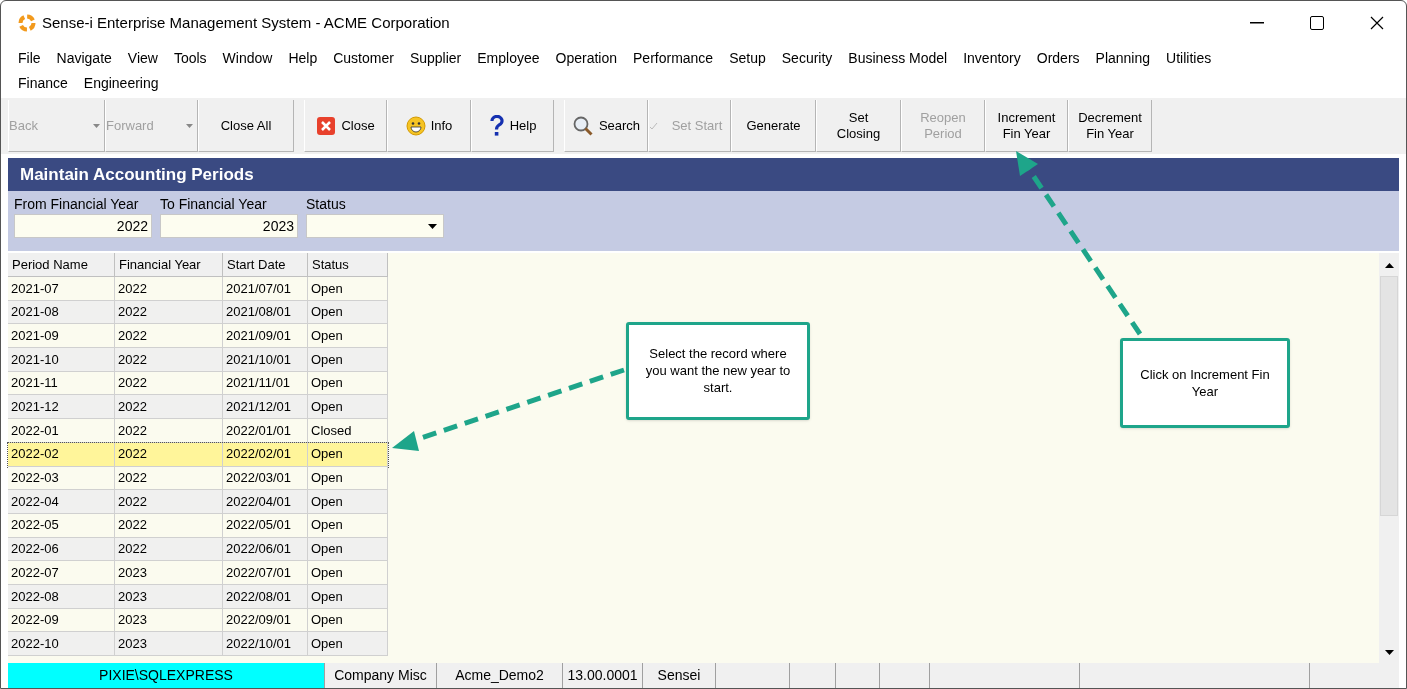  I want to click on toolbar-button: Close All, so click(246, 126).